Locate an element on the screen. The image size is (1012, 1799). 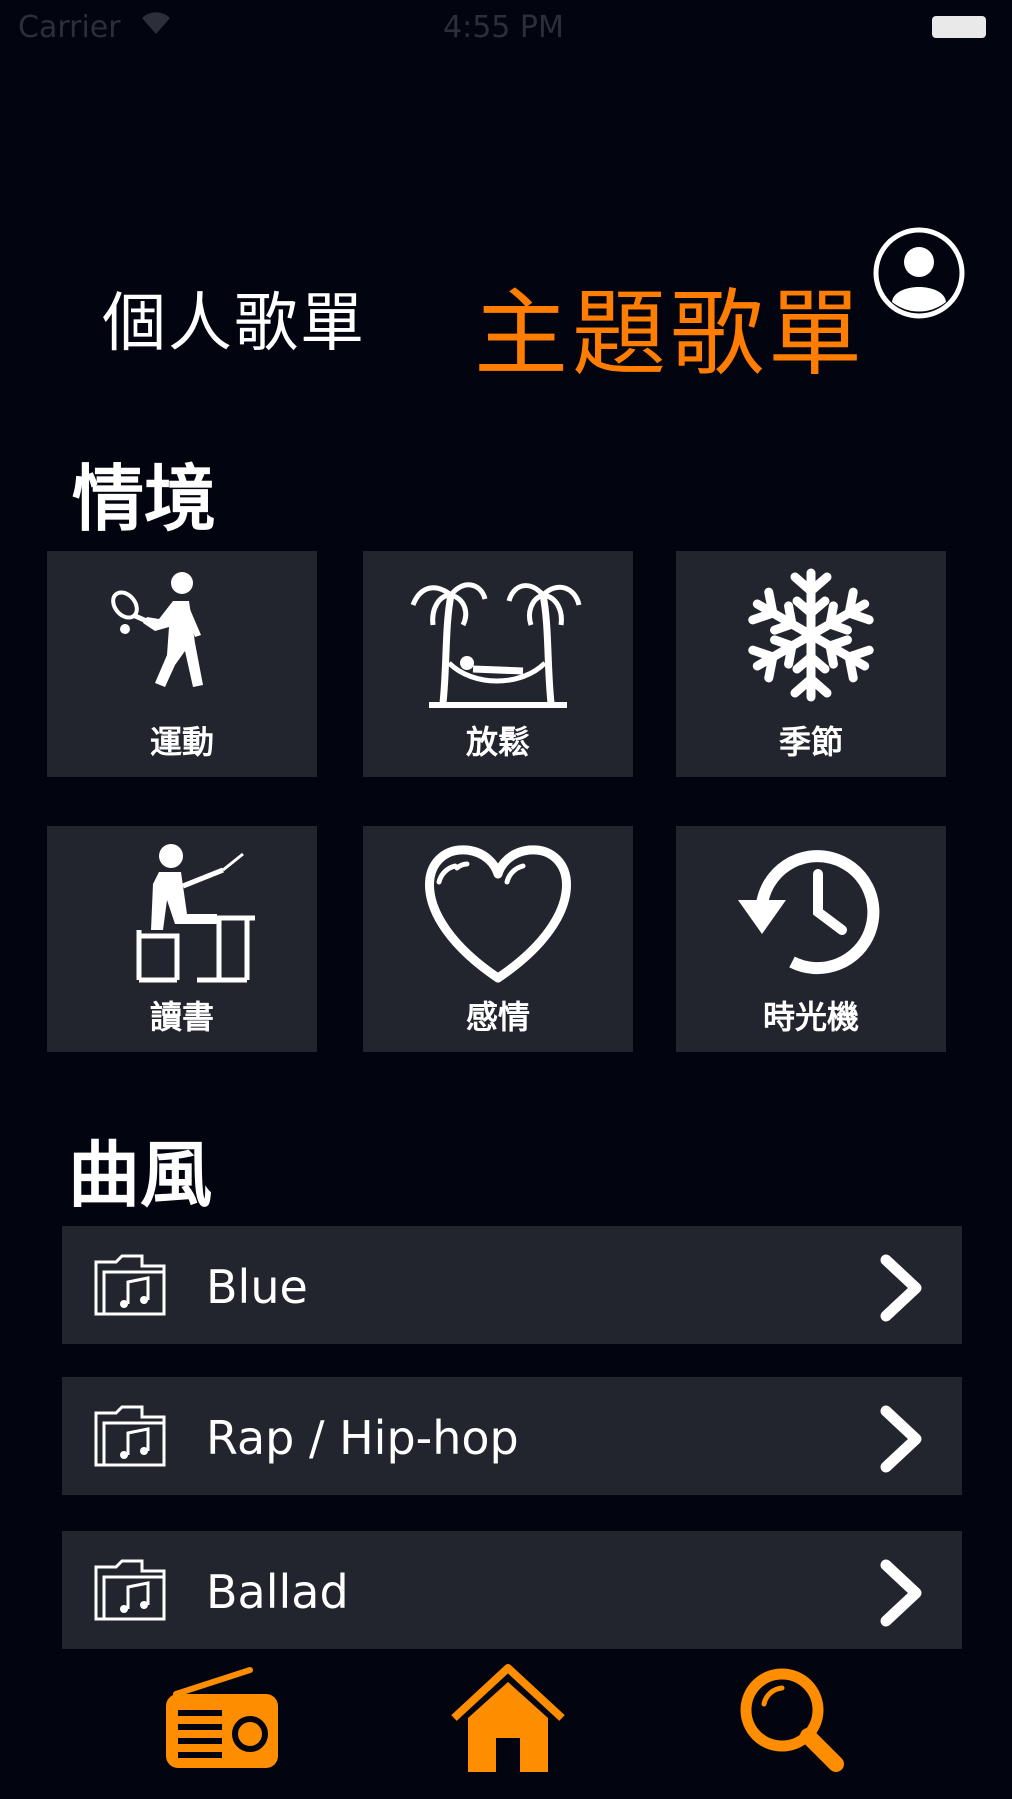
tile-season: 季節 is located at coordinates (811, 664).